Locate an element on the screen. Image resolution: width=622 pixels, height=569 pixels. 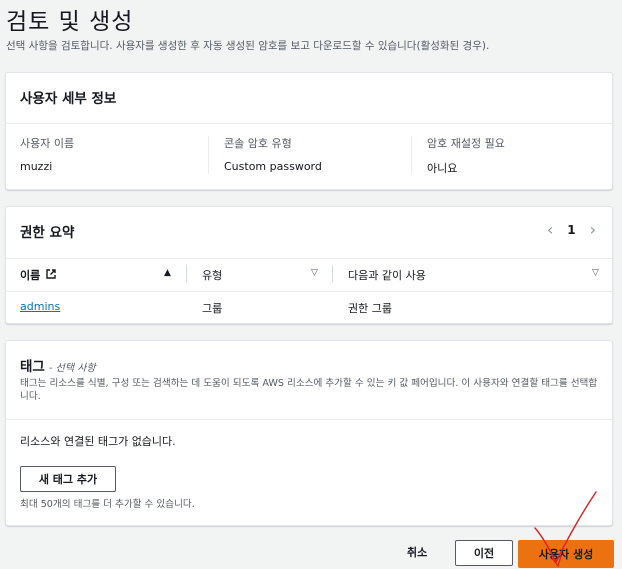
table-row-type: 그룹 is located at coordinates (212, 308).